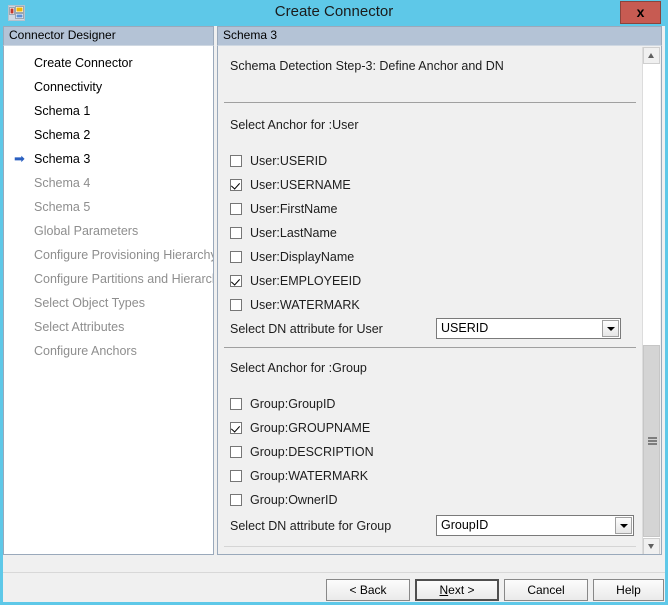  I want to click on sidebar-item-label: Schema 5, so click(62, 207).